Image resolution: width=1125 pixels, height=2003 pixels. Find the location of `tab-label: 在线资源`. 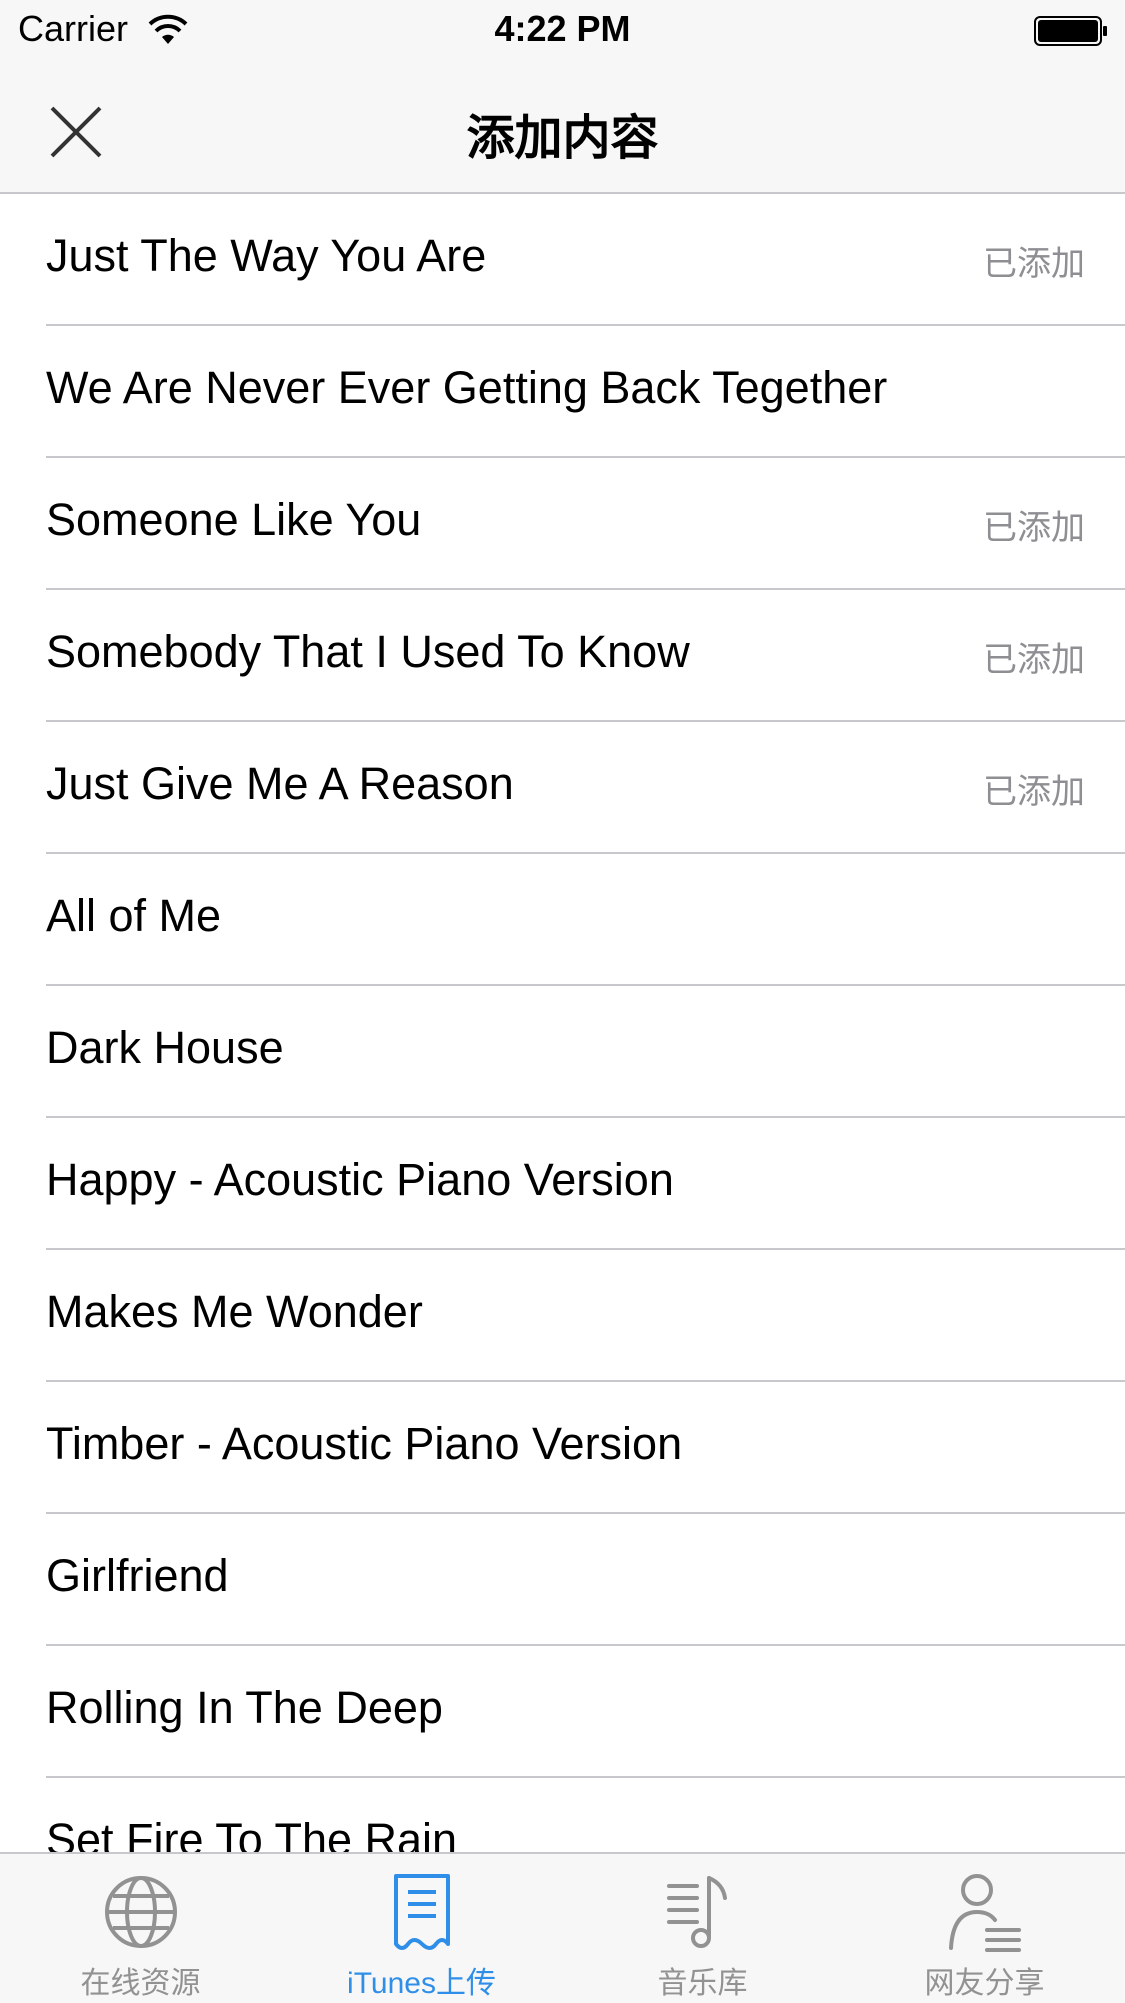

tab-label: 在线资源 is located at coordinates (140, 1983).